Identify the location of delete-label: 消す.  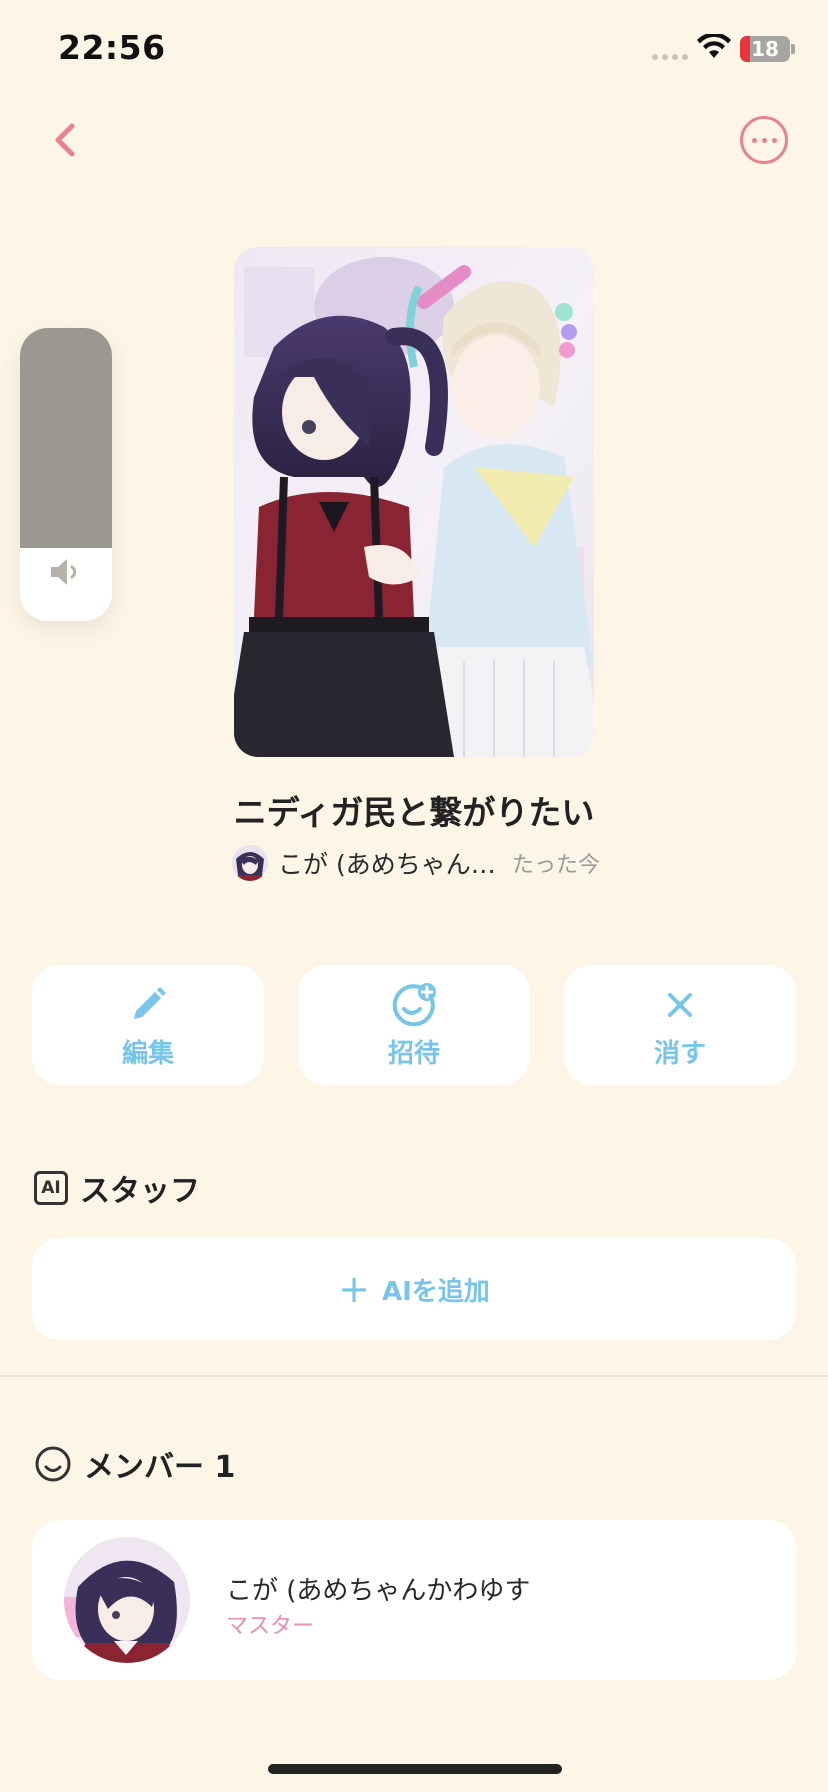
(679, 1053).